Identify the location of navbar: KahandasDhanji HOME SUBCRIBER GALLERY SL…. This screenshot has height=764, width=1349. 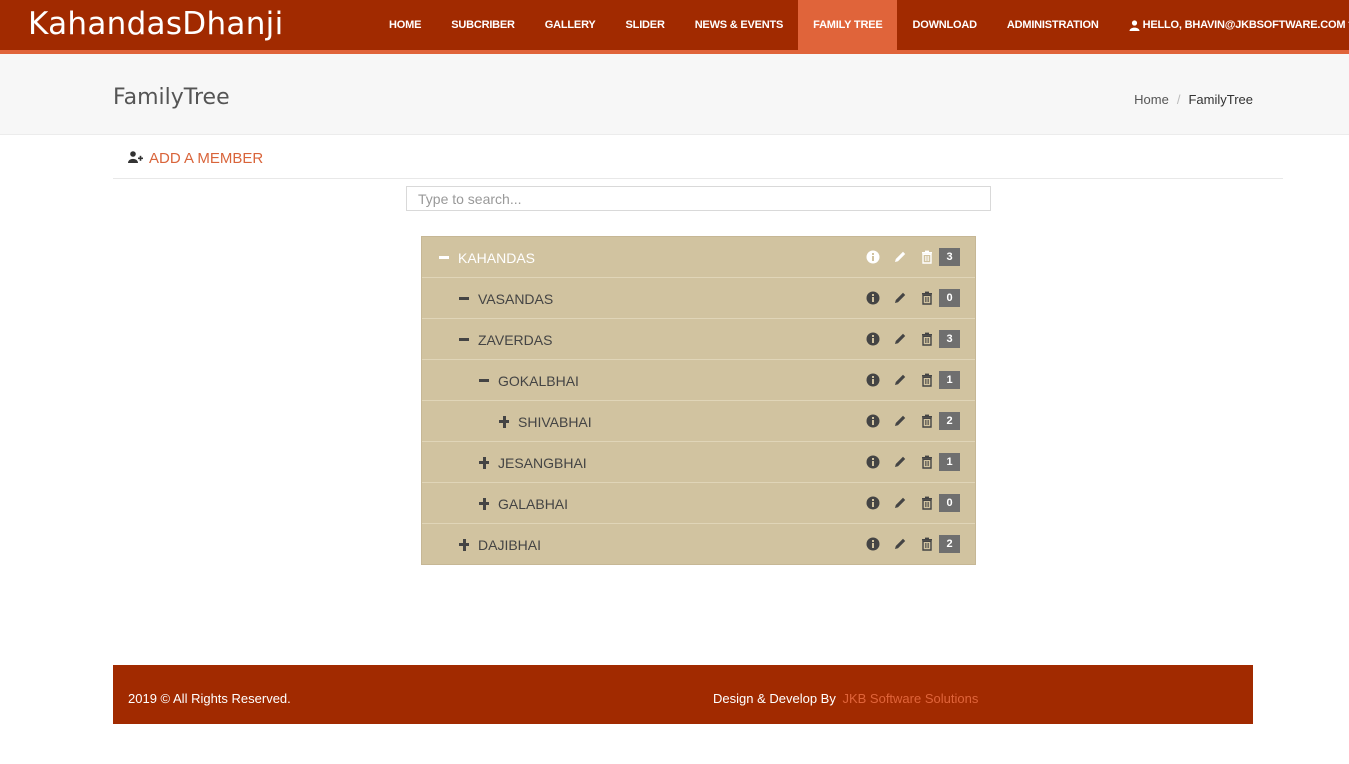
(674, 27).